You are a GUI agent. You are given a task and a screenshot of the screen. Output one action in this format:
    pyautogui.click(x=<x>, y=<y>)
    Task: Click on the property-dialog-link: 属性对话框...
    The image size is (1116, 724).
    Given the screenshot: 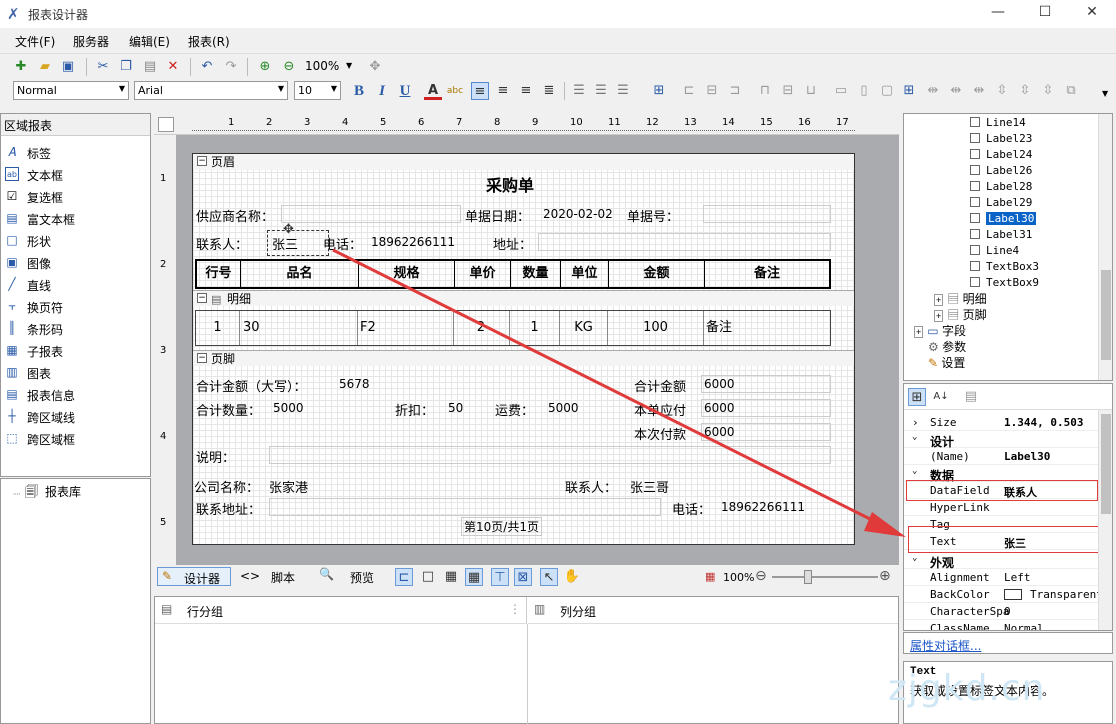 What is the action you would take?
    pyautogui.click(x=945, y=645)
    